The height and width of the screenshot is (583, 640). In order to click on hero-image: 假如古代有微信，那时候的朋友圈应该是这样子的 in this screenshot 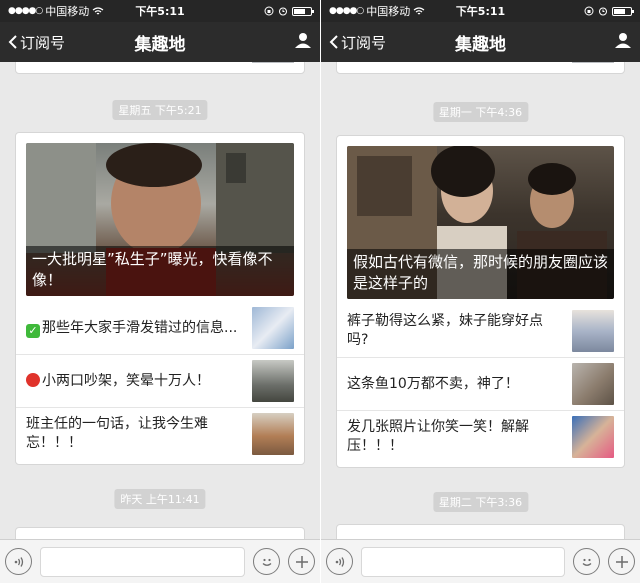, I will do `click(480, 222)`.